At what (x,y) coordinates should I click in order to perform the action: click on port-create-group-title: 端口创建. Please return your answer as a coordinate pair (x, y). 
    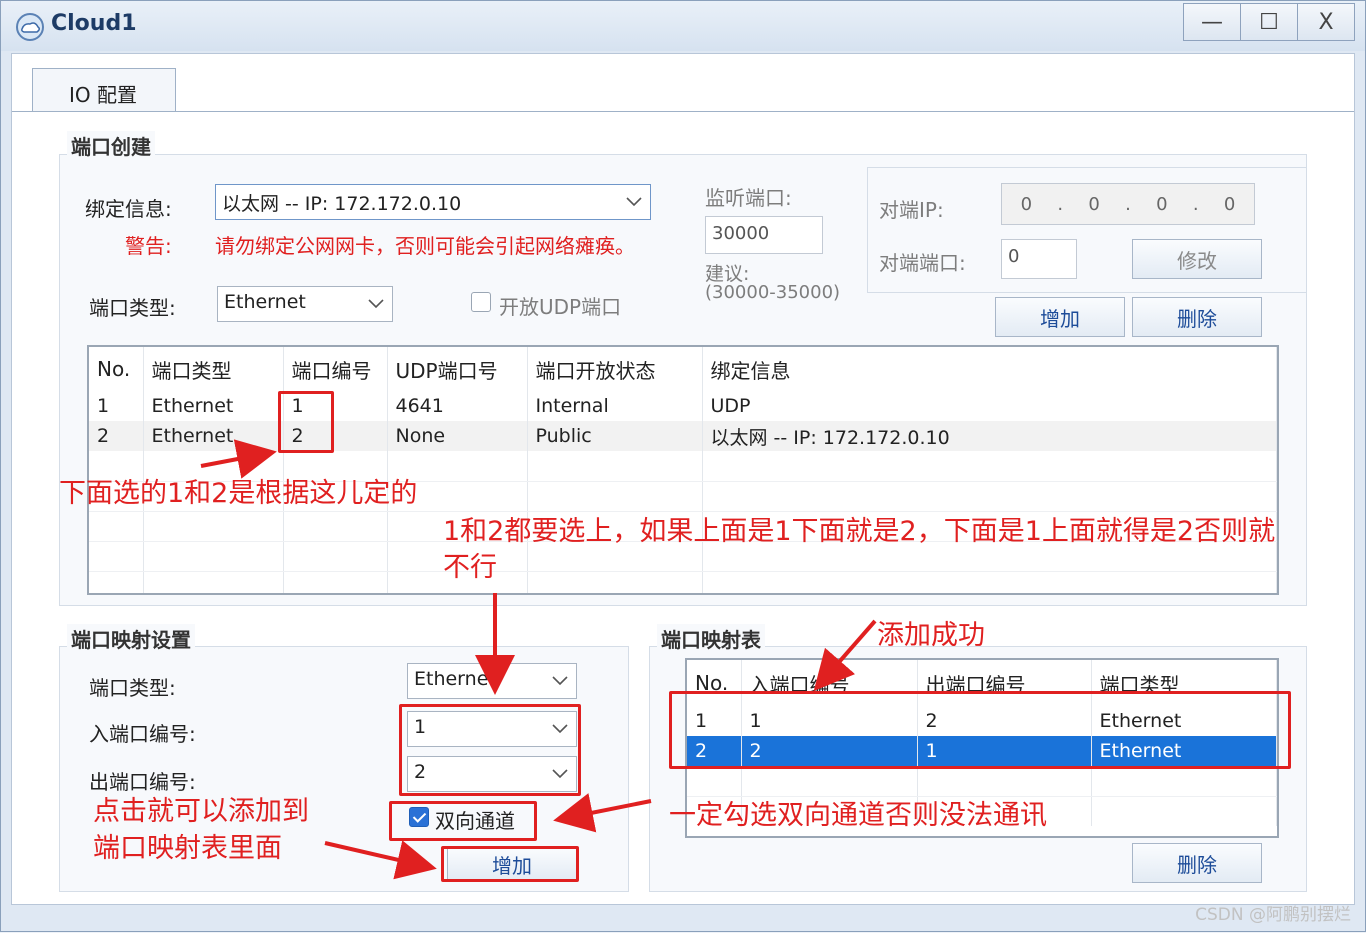
    Looking at the image, I should click on (111, 145).